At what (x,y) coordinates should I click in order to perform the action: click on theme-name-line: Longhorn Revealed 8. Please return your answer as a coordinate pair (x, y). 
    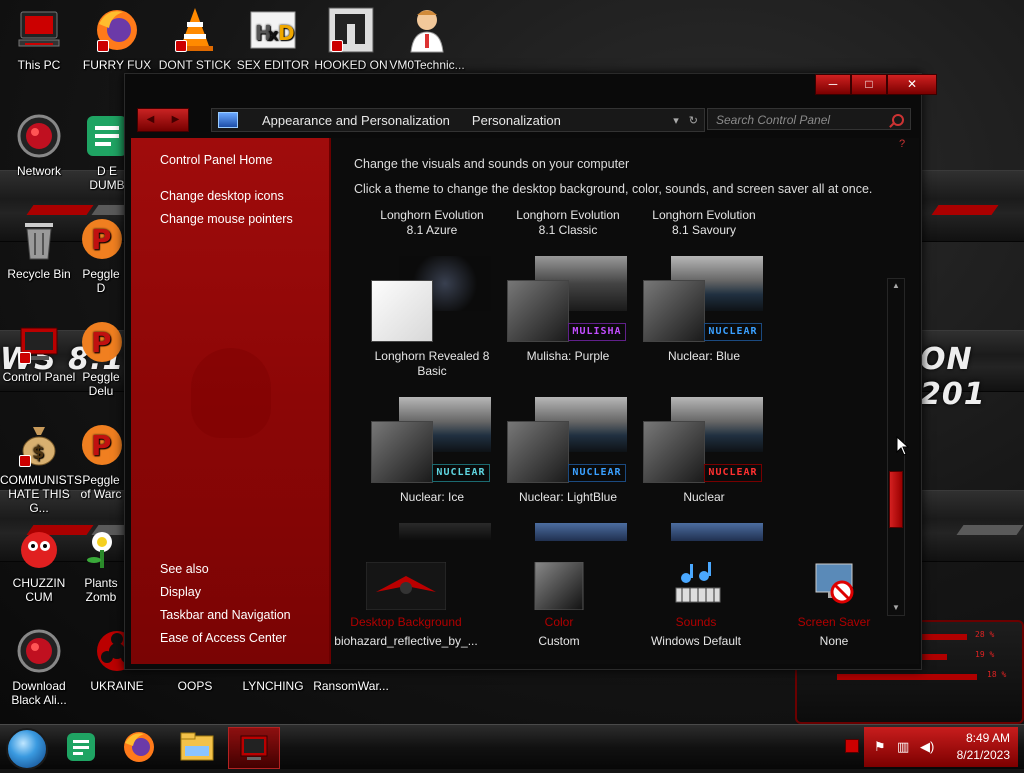
    Looking at the image, I should click on (432, 356).